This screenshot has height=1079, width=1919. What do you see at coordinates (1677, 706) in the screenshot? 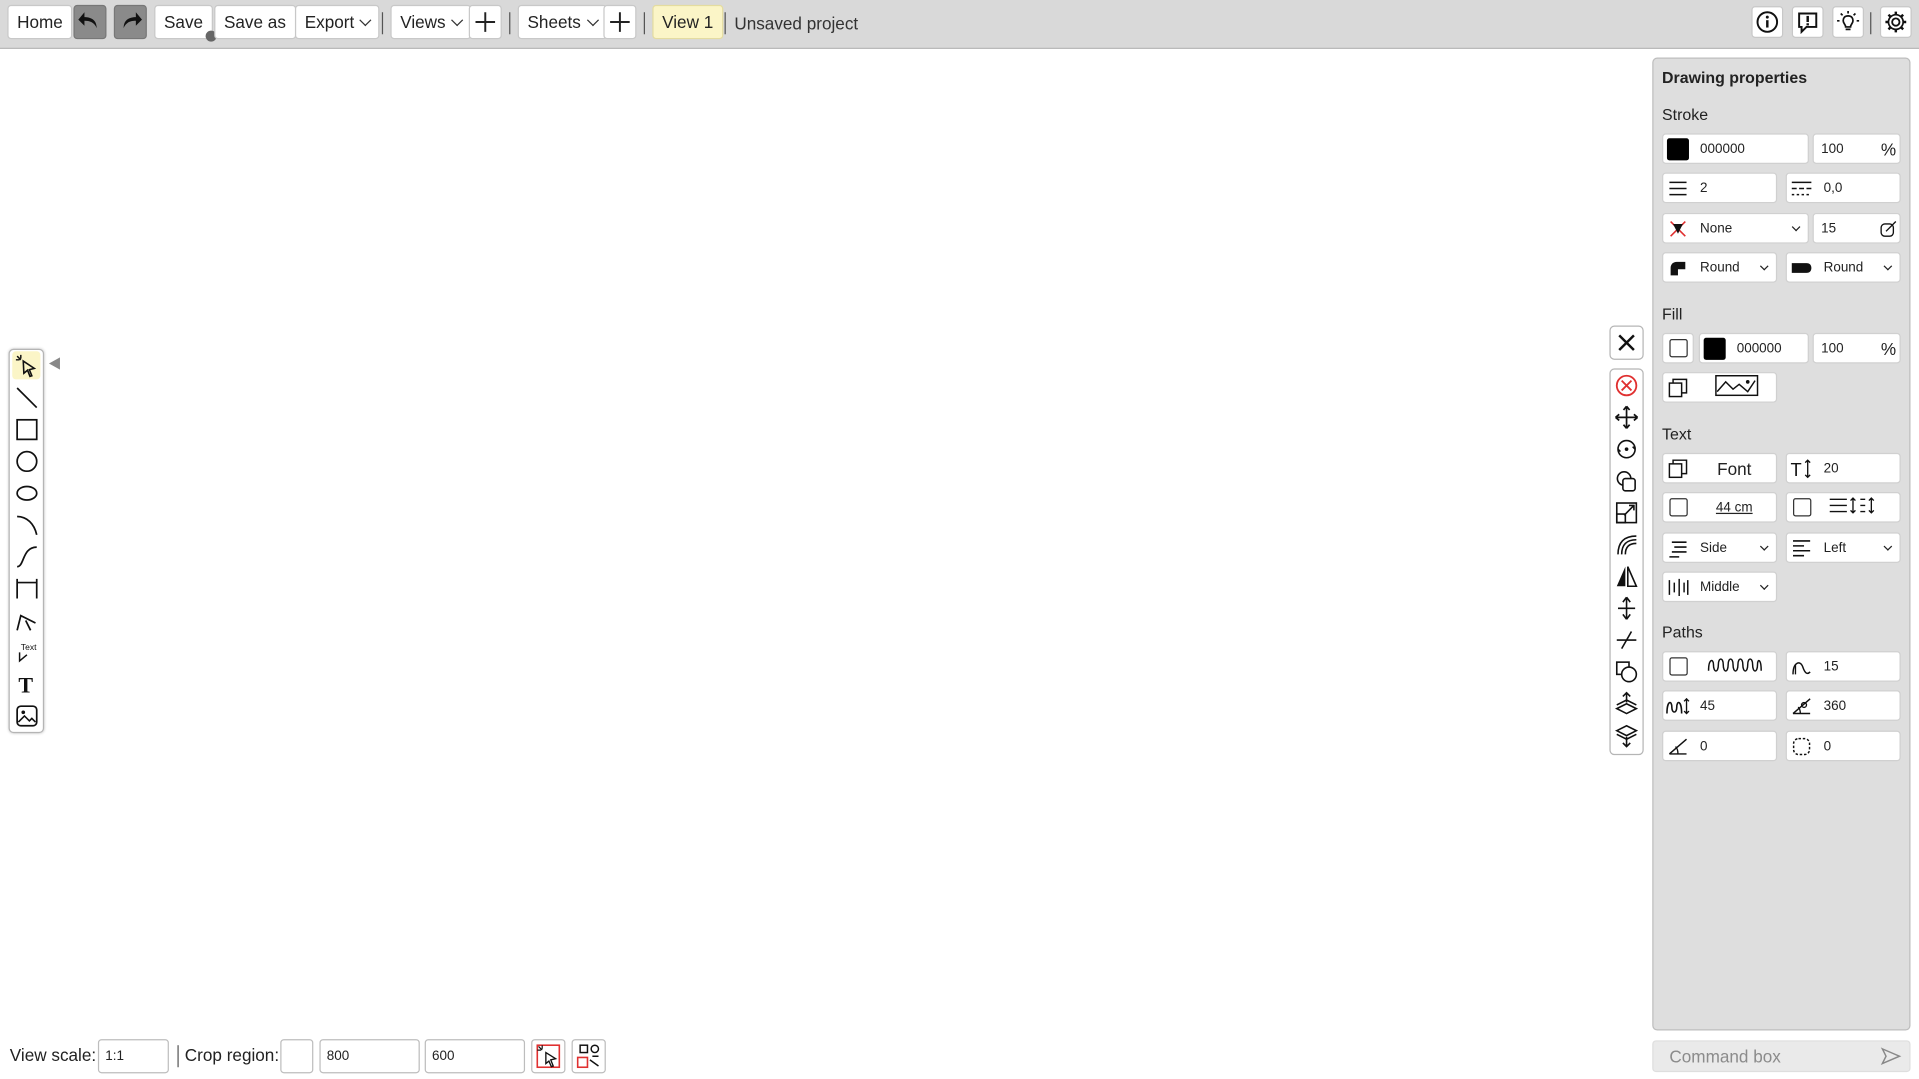
I see `wavelength-icon` at bounding box center [1677, 706].